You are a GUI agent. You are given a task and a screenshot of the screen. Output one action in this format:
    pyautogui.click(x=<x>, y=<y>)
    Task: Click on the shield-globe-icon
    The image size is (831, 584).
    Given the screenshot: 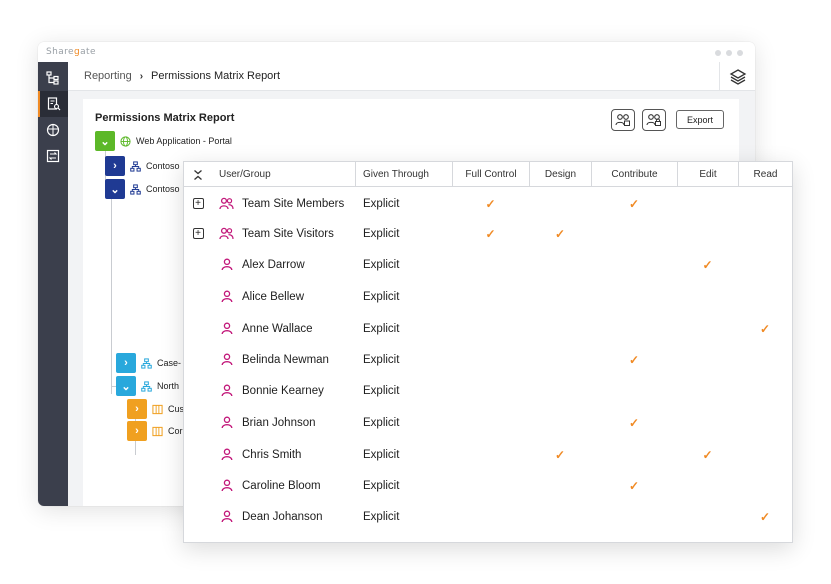 What is the action you would take?
    pyautogui.click(x=53, y=130)
    